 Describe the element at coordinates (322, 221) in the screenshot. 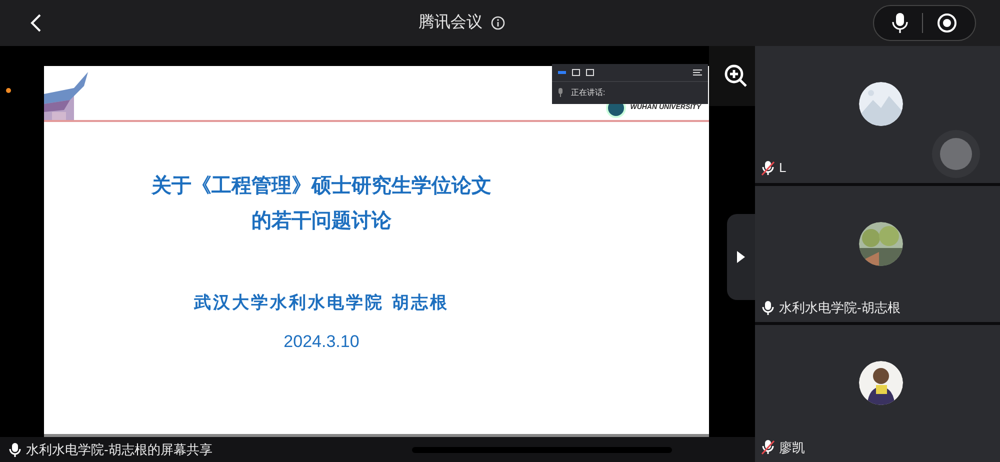

I see `slide-title: 的若干问题讨论` at that location.